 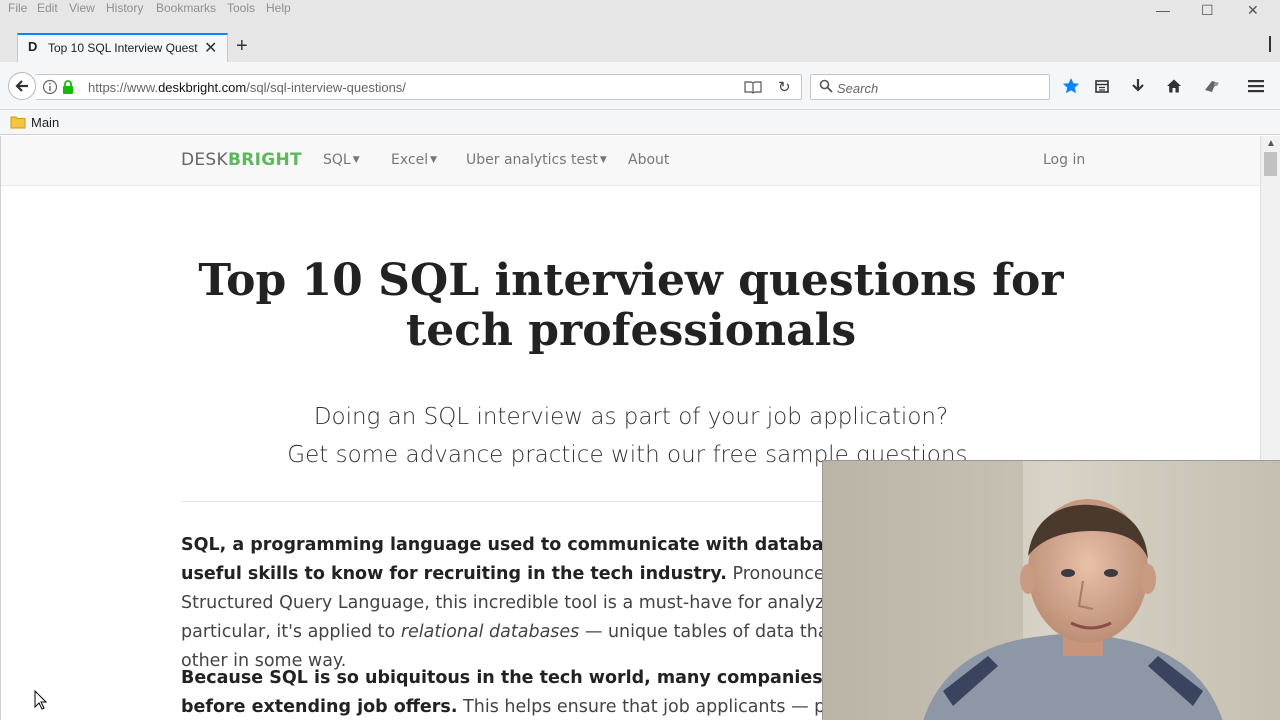 What do you see at coordinates (1064, 160) in the screenshot?
I see `login-link: Log in` at bounding box center [1064, 160].